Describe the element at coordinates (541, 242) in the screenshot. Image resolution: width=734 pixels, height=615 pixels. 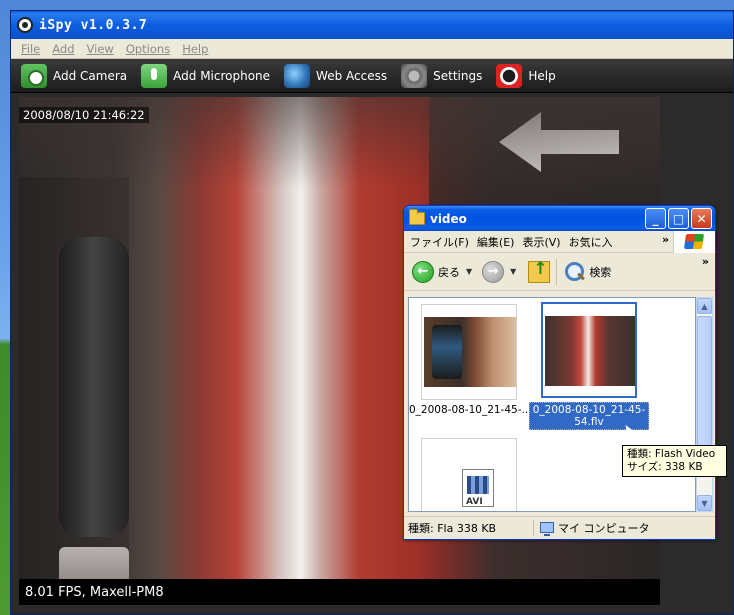
I see `menu-view: 表示(V)` at that location.